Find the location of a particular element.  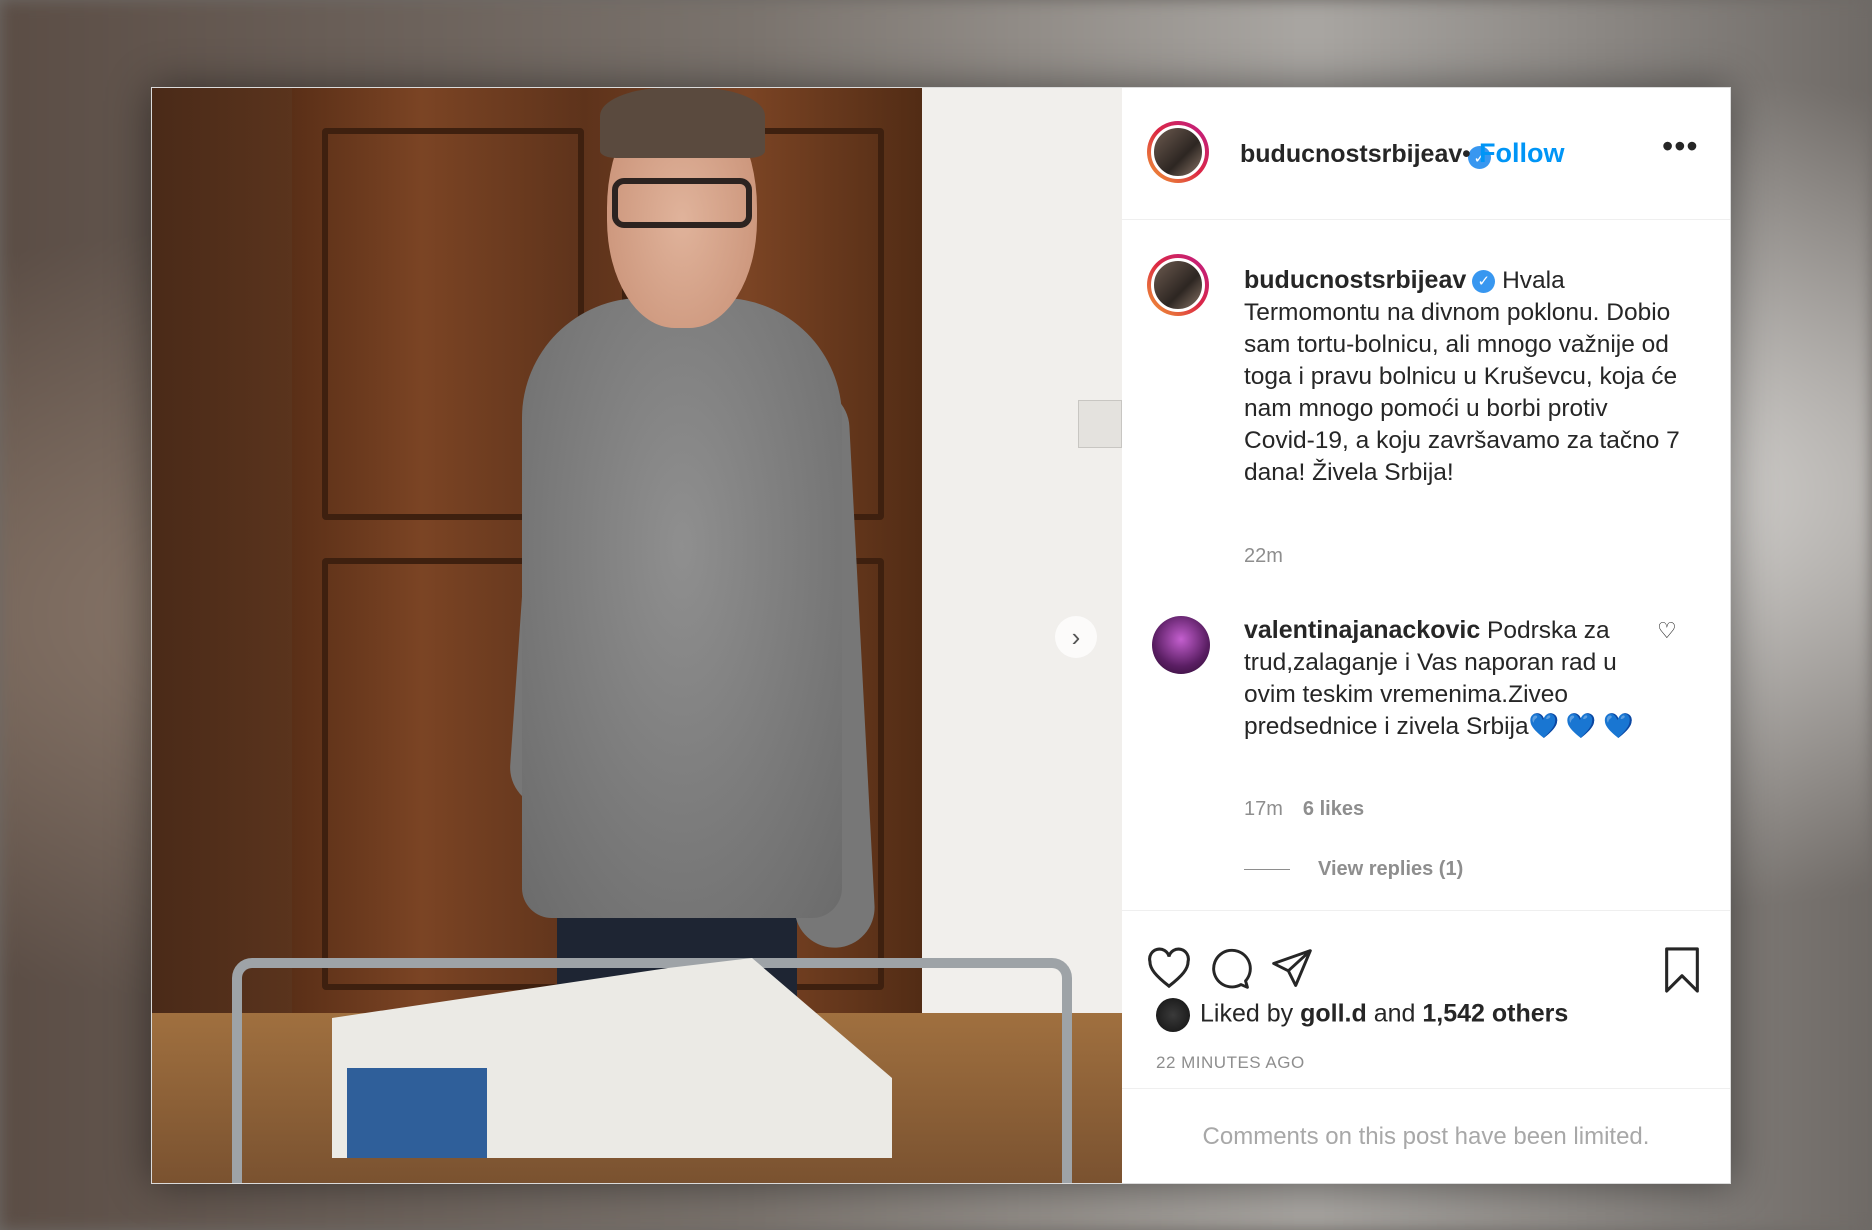

comment-time: 17m is located at coordinates (1263, 809).